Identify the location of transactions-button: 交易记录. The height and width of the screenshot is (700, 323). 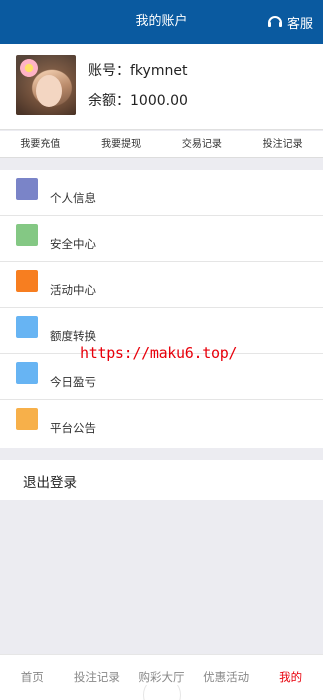
(202, 144).